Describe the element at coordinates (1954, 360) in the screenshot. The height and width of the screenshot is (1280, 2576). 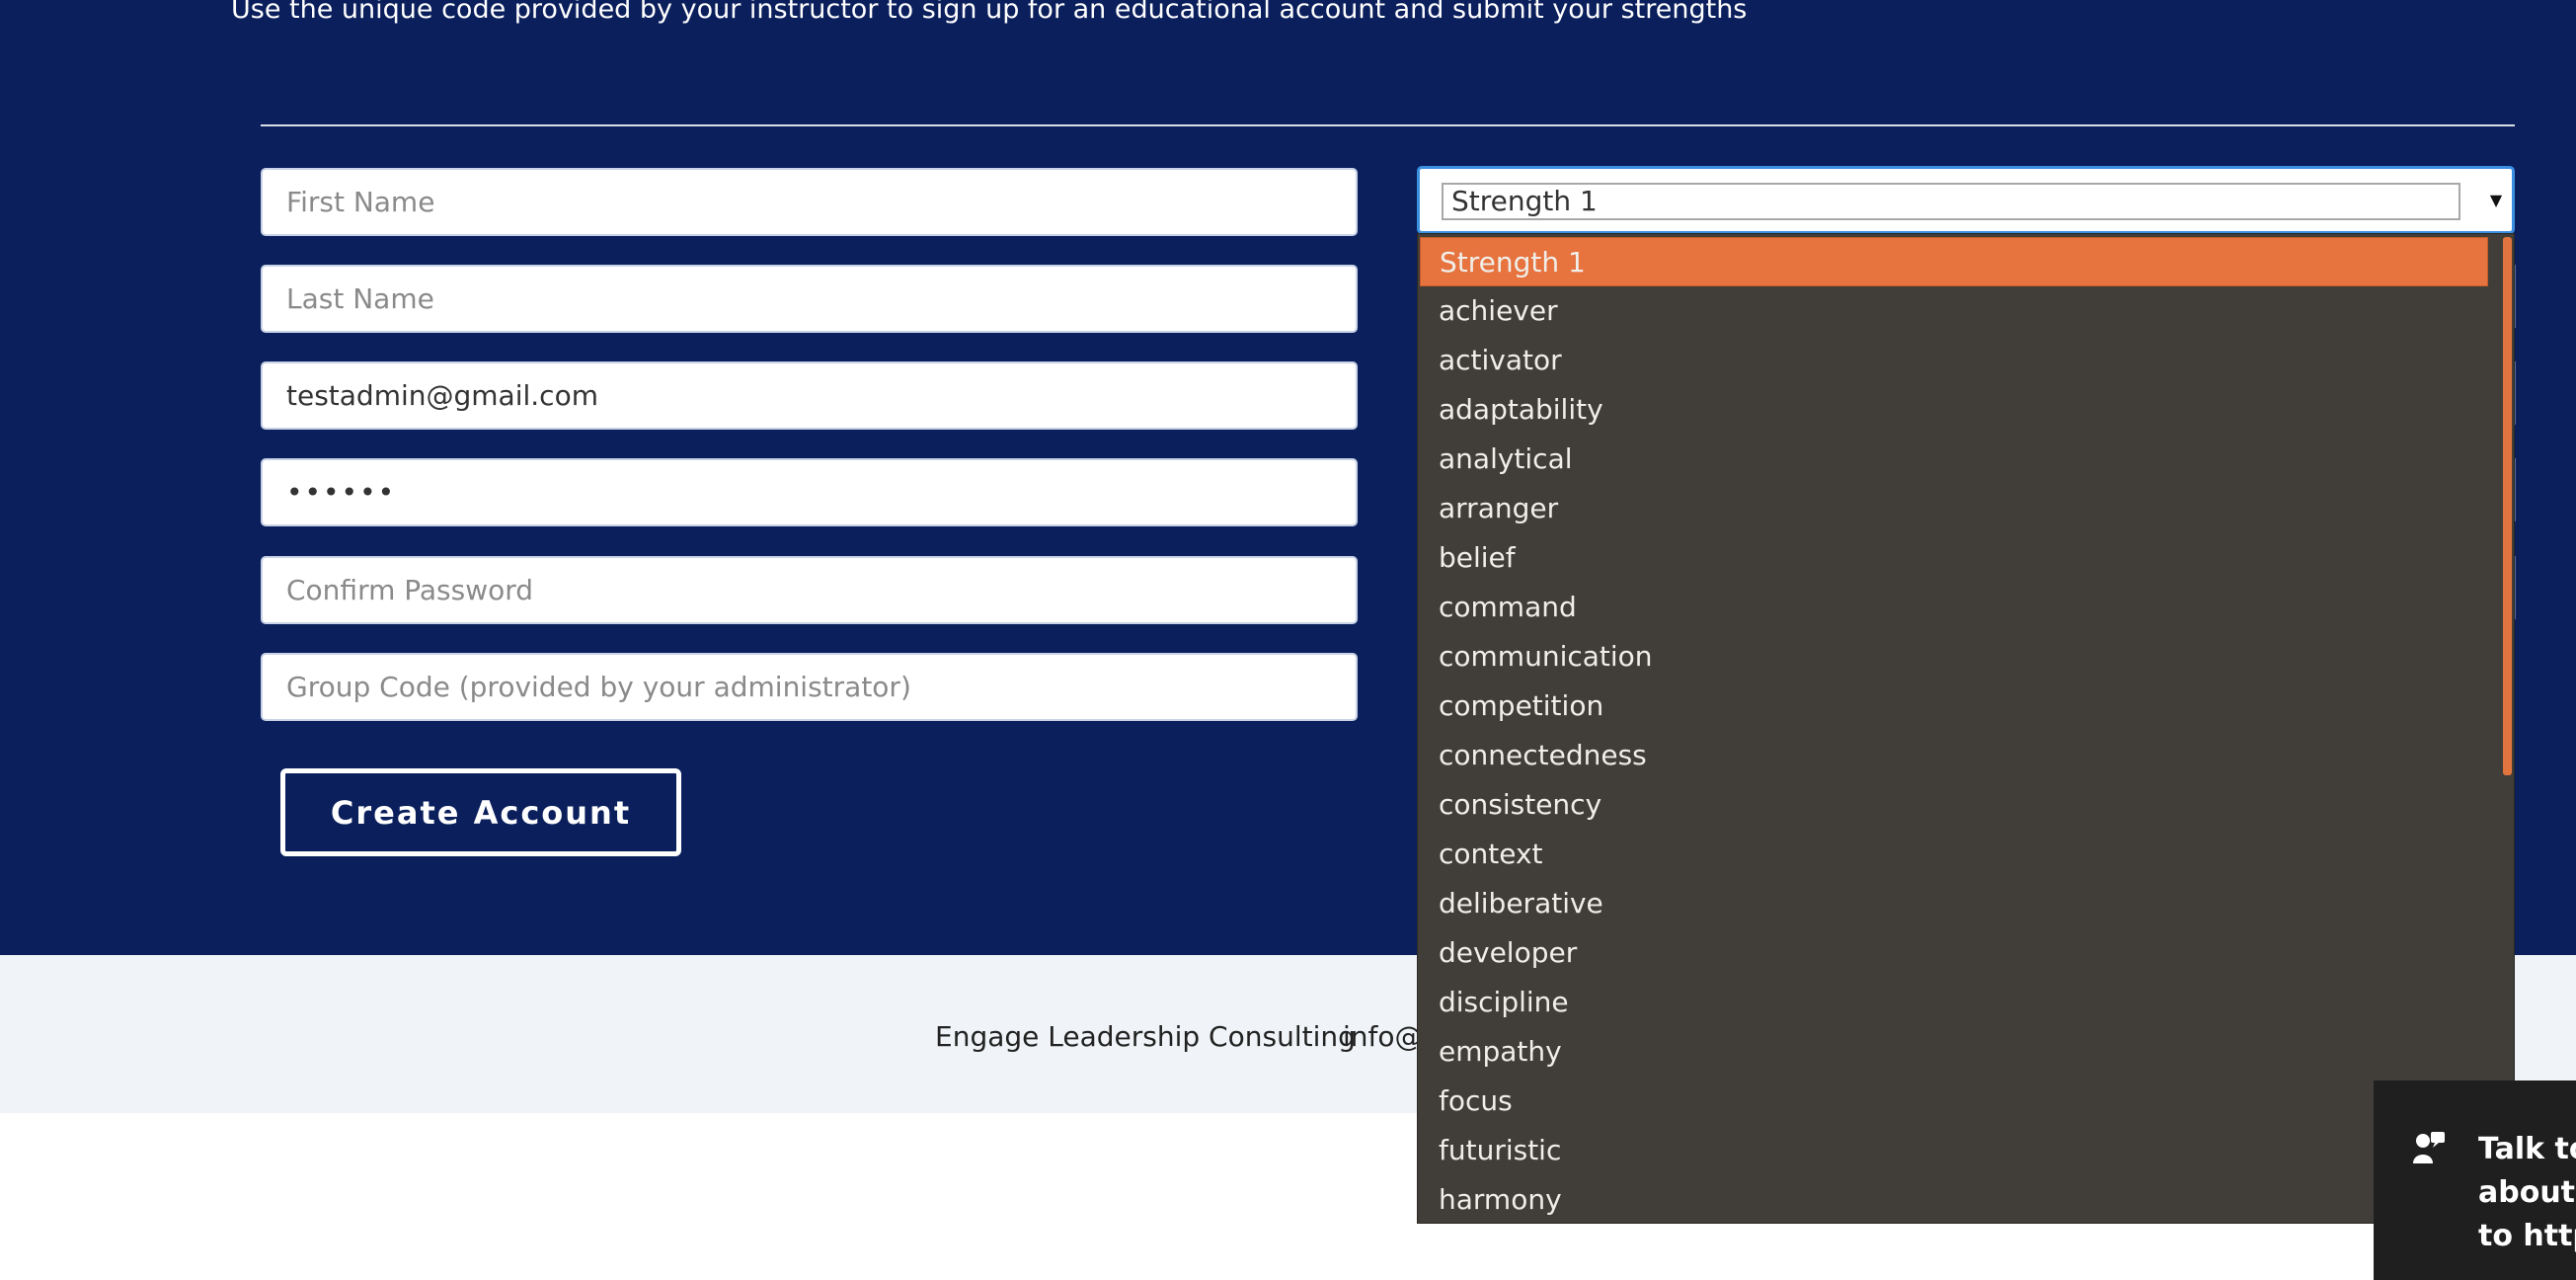
I see `dropdown-option: activator` at that location.